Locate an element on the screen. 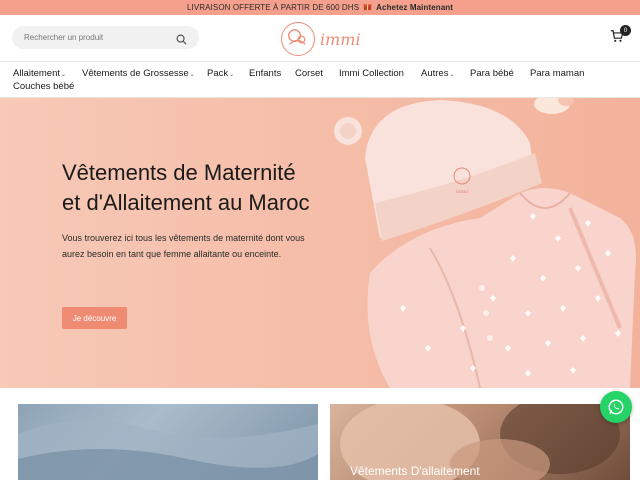 This screenshot has height=480, width=640. hat-brand-label: immi is located at coordinates (462, 192).